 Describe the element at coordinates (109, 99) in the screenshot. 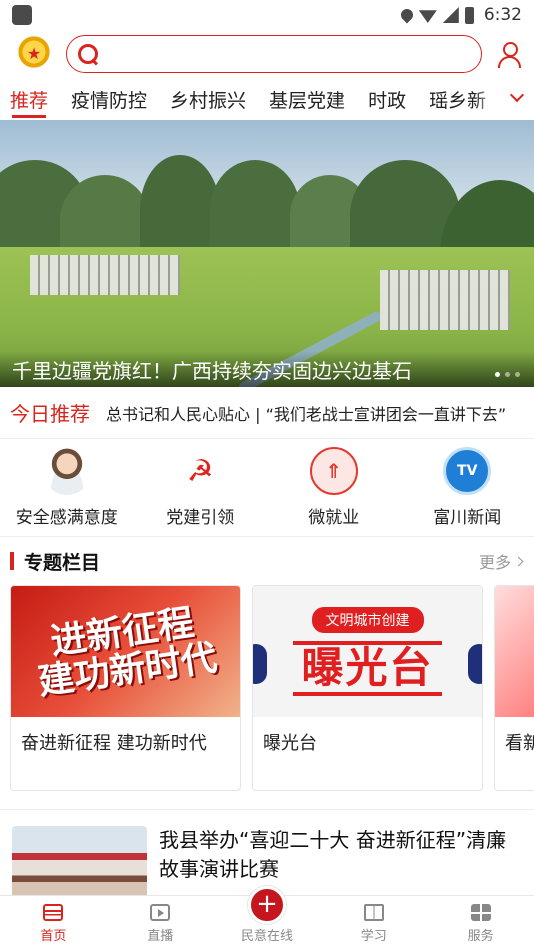

I see `tab-epidemic: 疫情防控` at that location.